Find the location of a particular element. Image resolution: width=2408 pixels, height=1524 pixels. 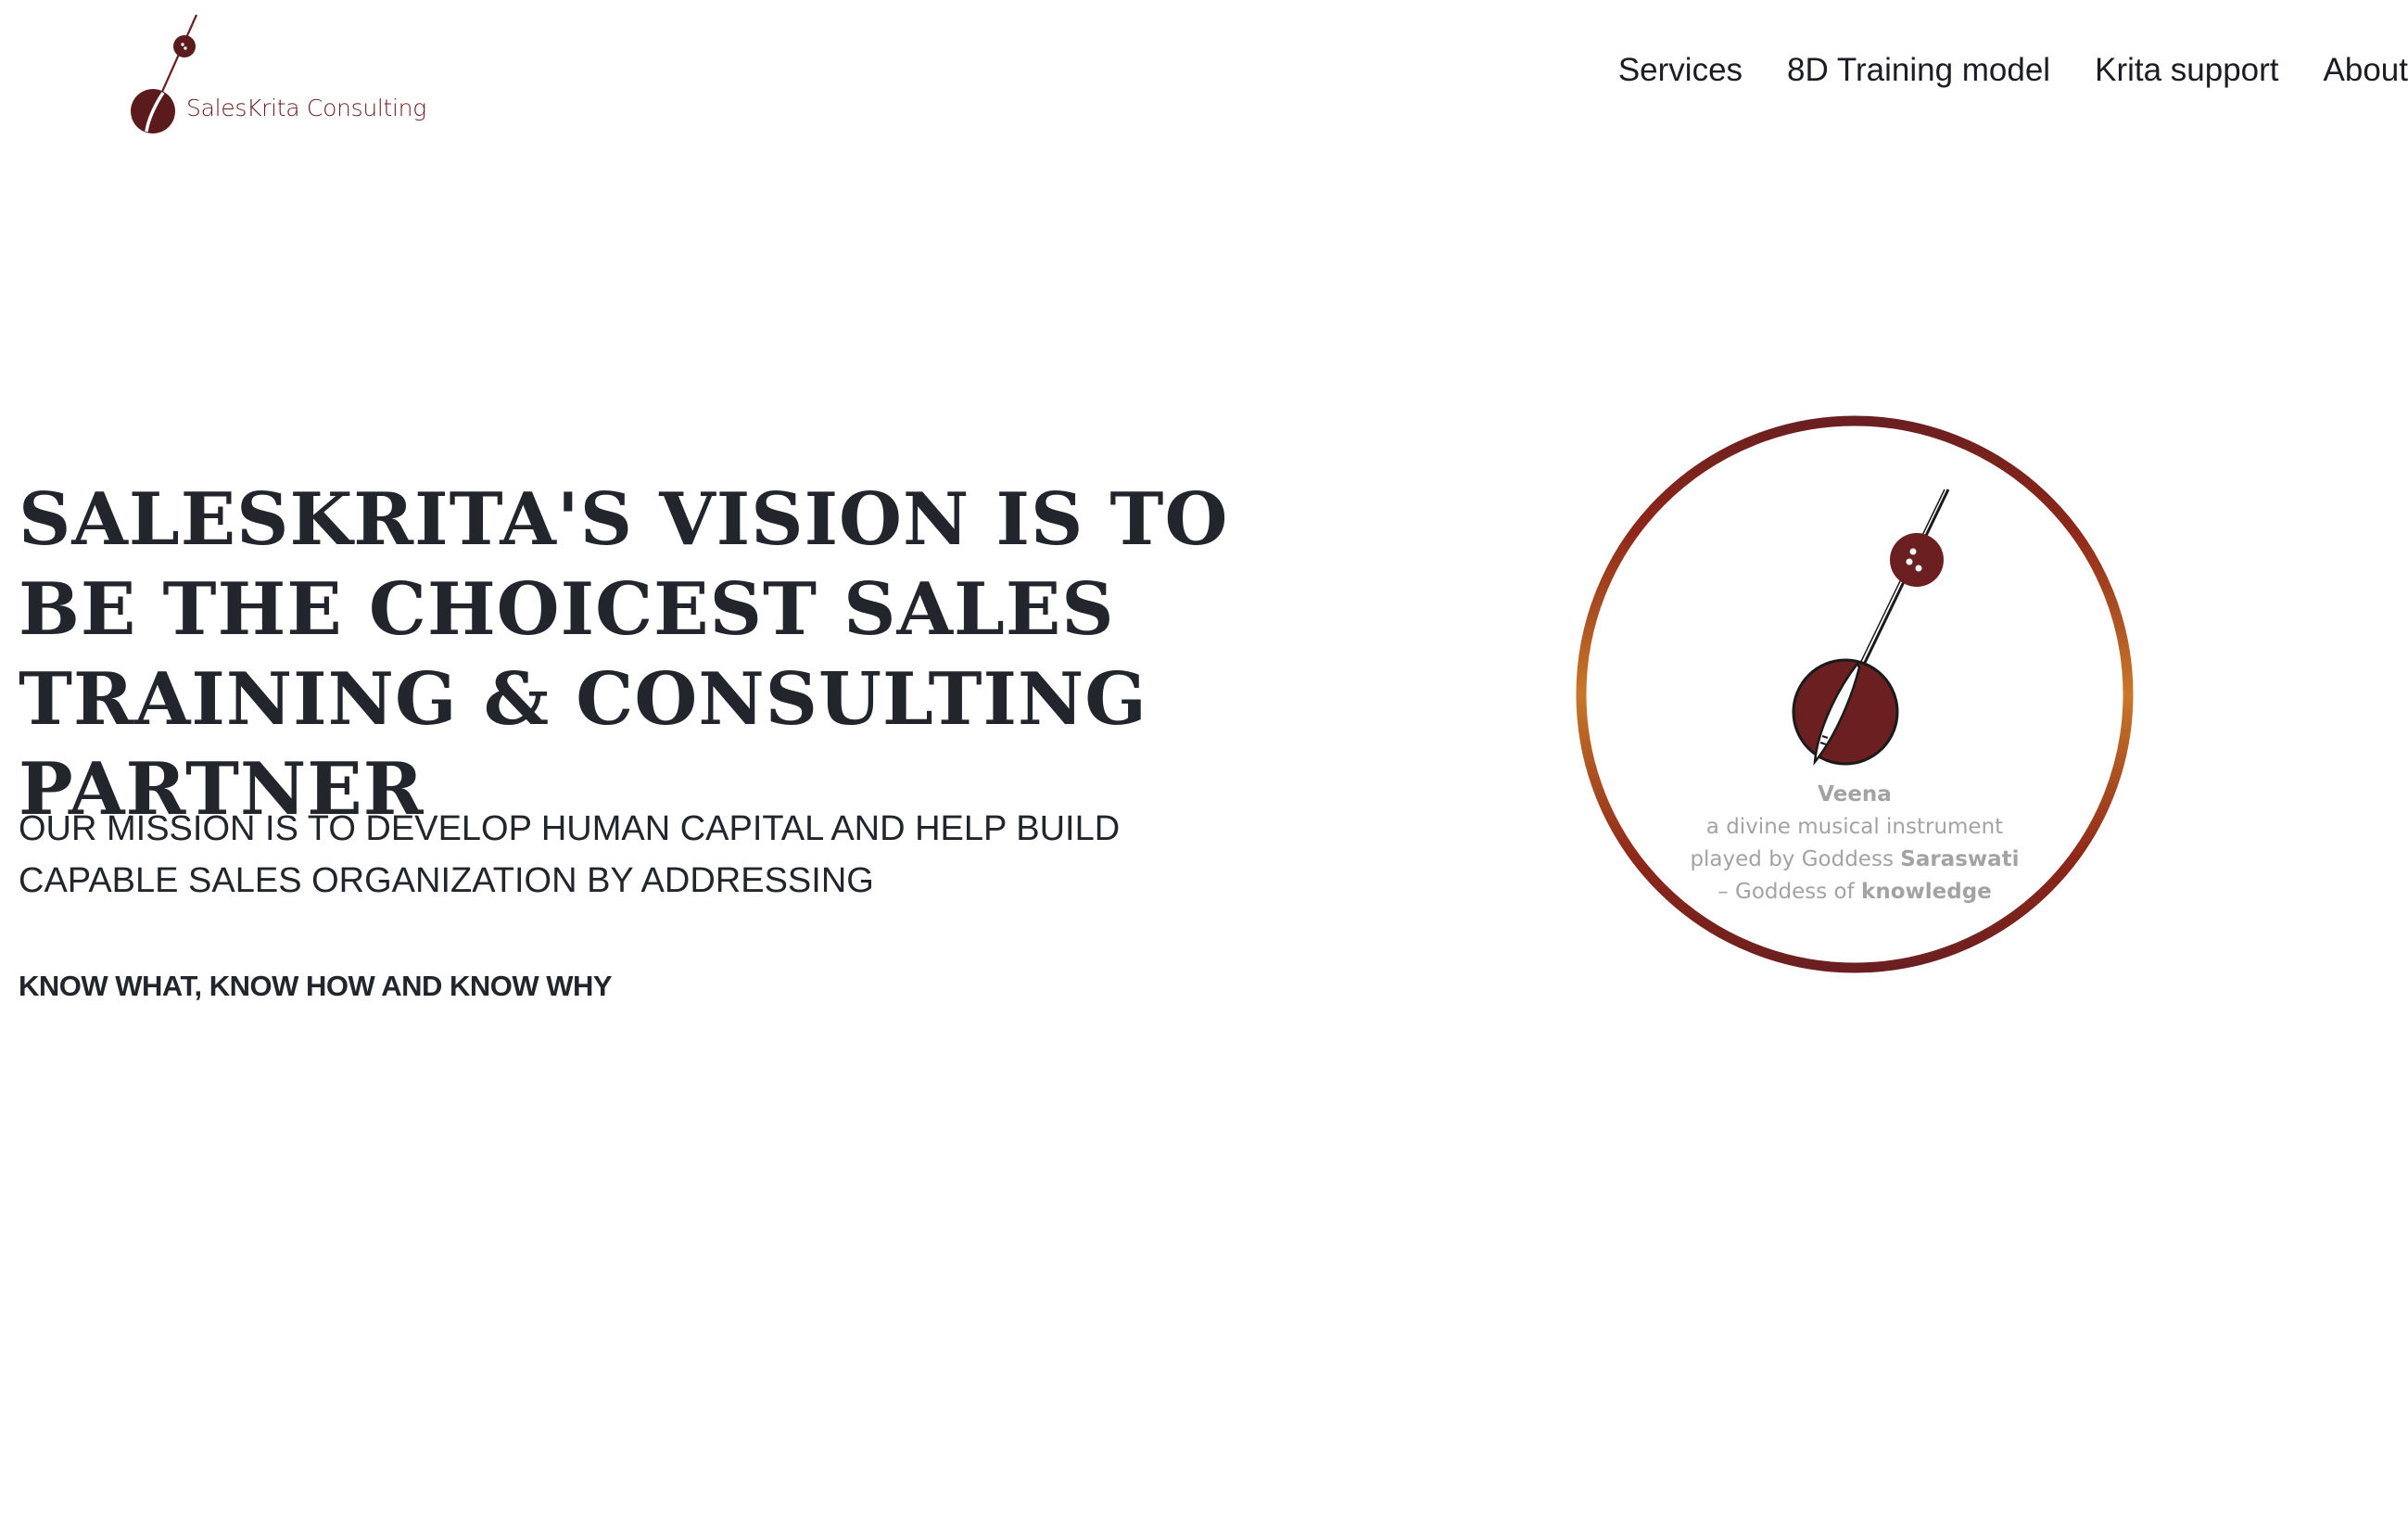

caption-line-1: a divine musical instrument is located at coordinates (1854, 827).